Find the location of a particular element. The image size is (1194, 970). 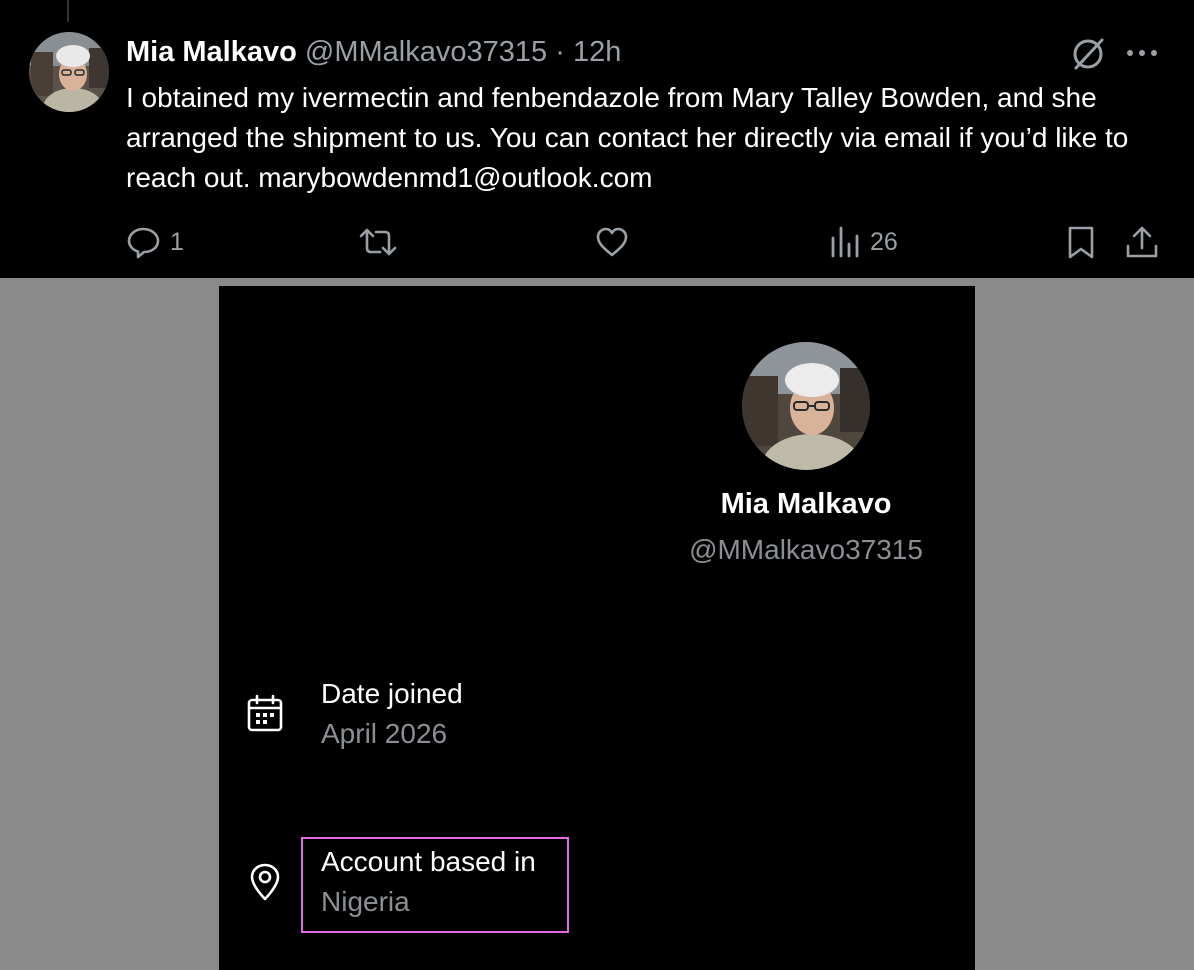

bookmark-icon is located at coordinates (1081, 242).